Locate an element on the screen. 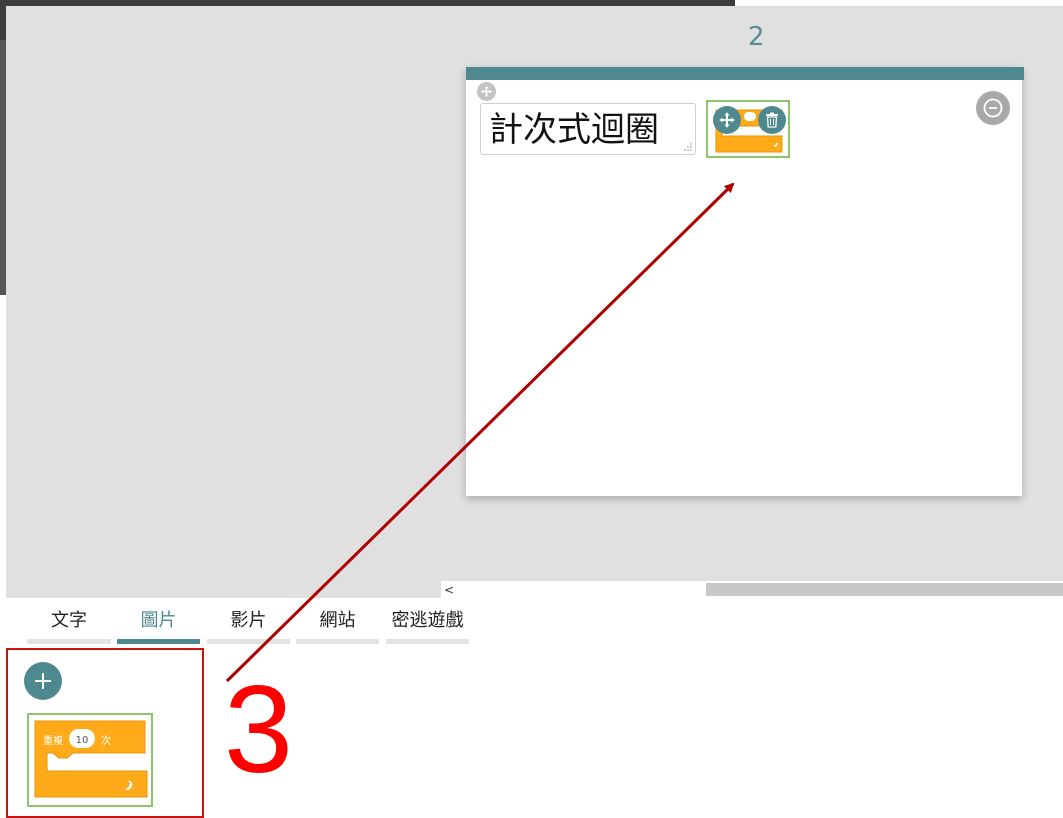  horizontal-scrollbar: < is located at coordinates (752, 589).